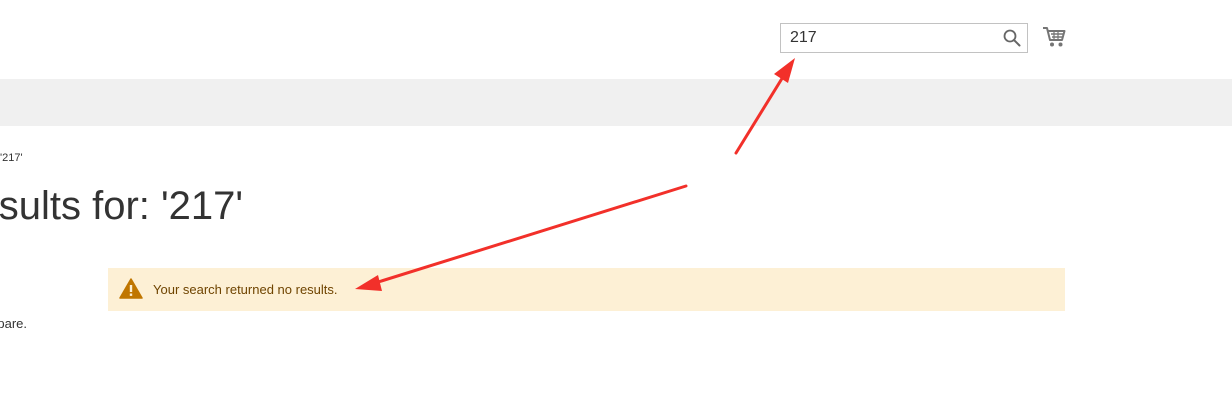 This screenshot has height=406, width=1232. I want to click on no-results-notice: Your search returned no results., so click(586, 289).